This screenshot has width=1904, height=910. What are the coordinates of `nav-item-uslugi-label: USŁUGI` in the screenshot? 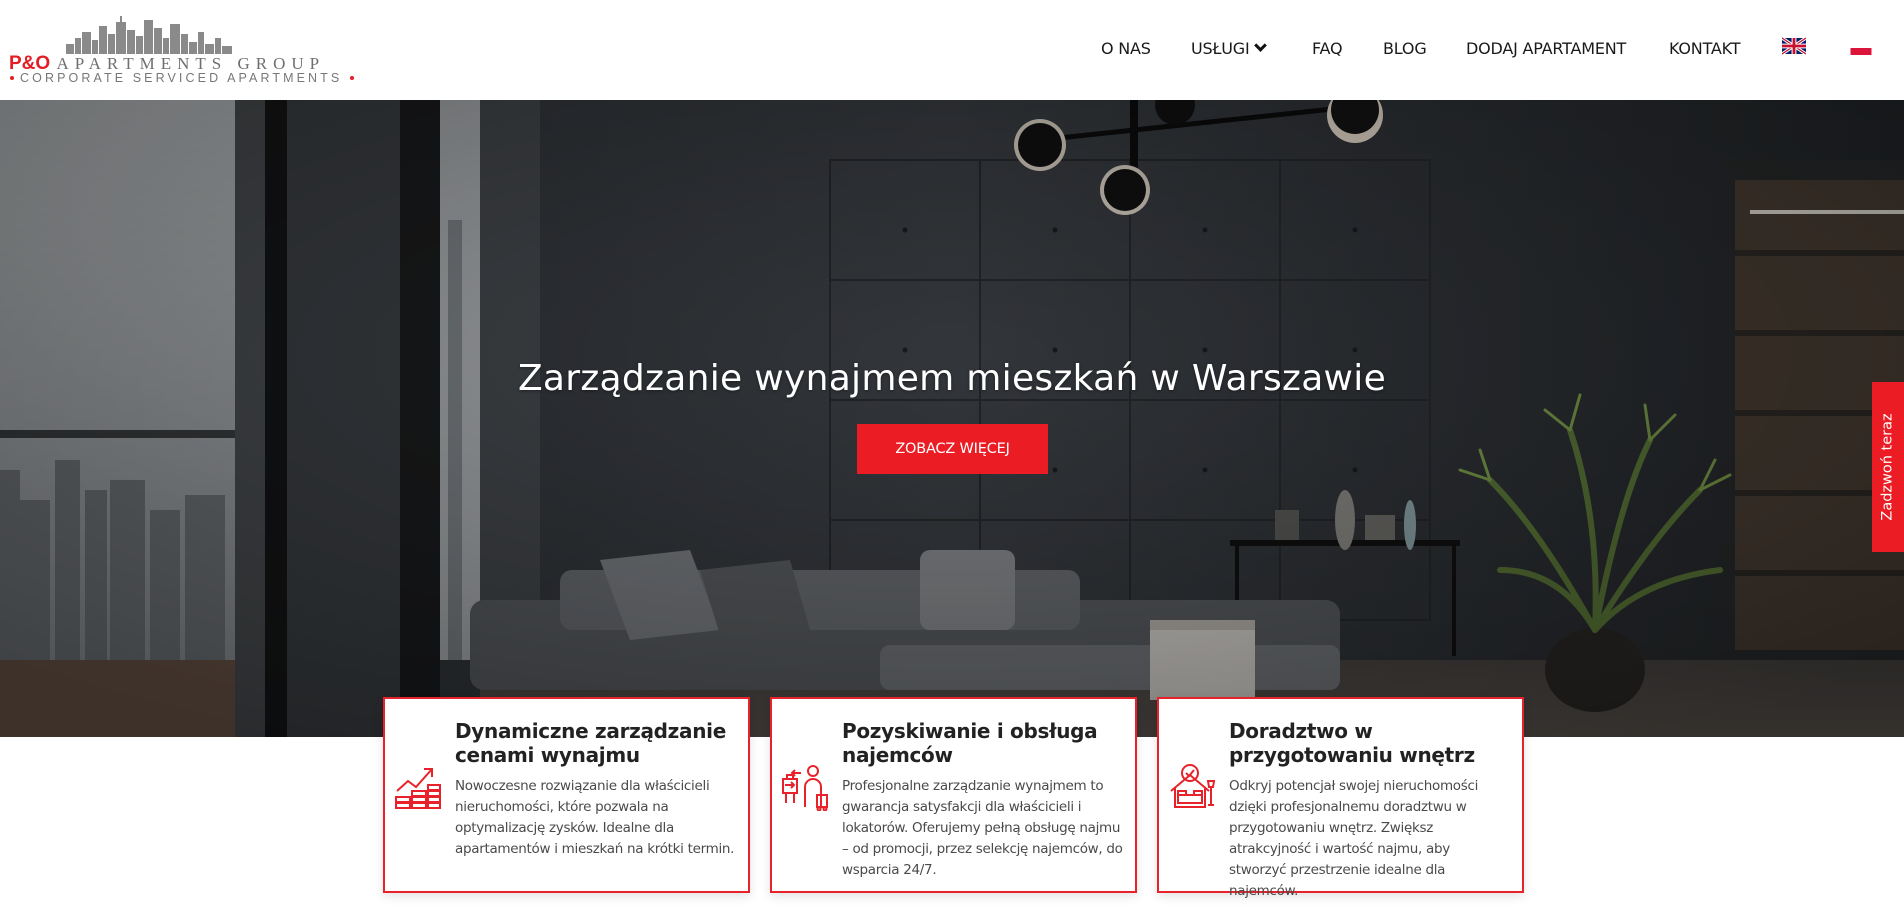 It's located at (1220, 48).